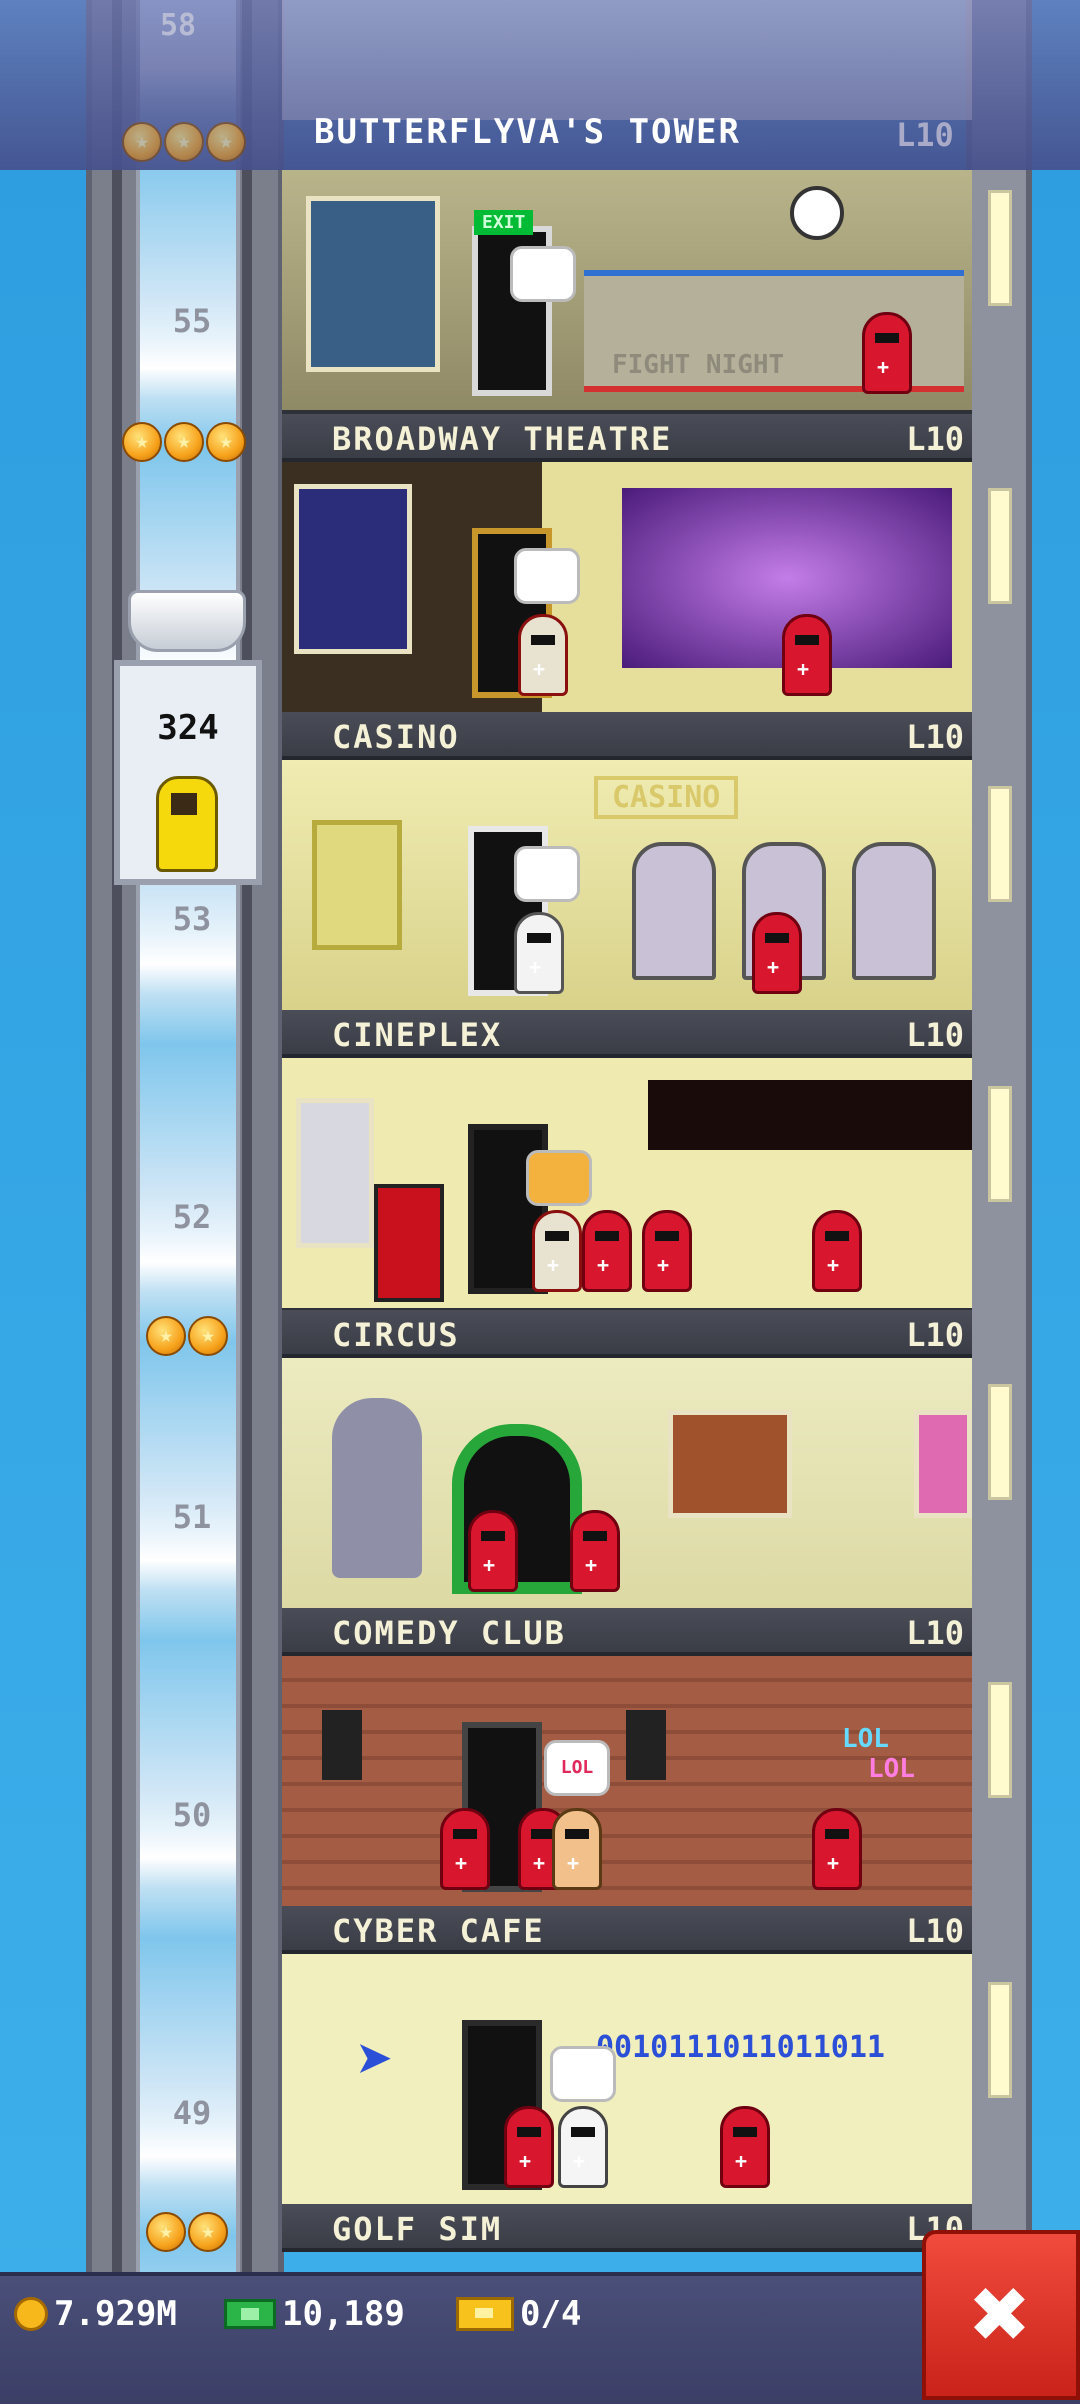 This screenshot has height=2404, width=1080. I want to click on coins-stat: 7.929M, so click(95, 2314).